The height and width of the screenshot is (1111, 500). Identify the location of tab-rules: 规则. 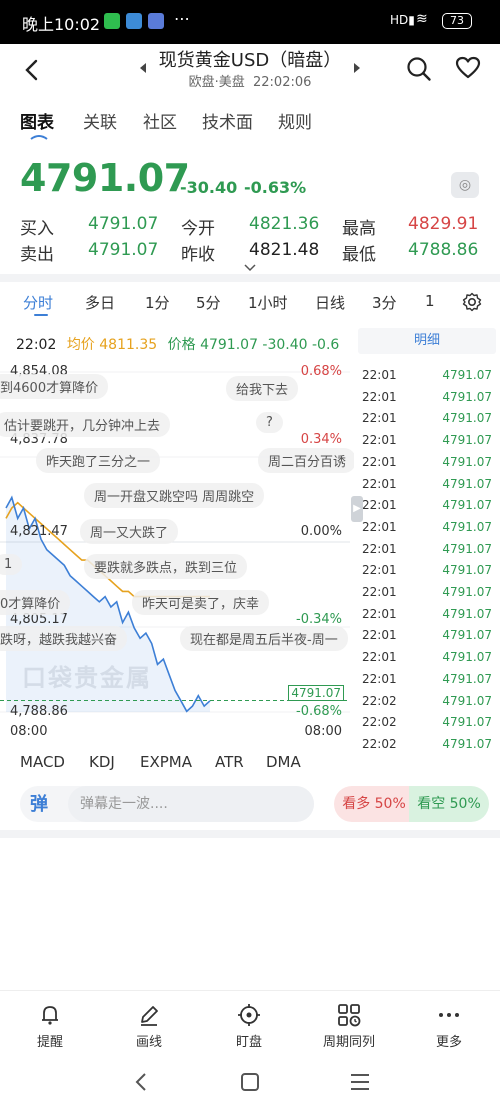
(295, 120).